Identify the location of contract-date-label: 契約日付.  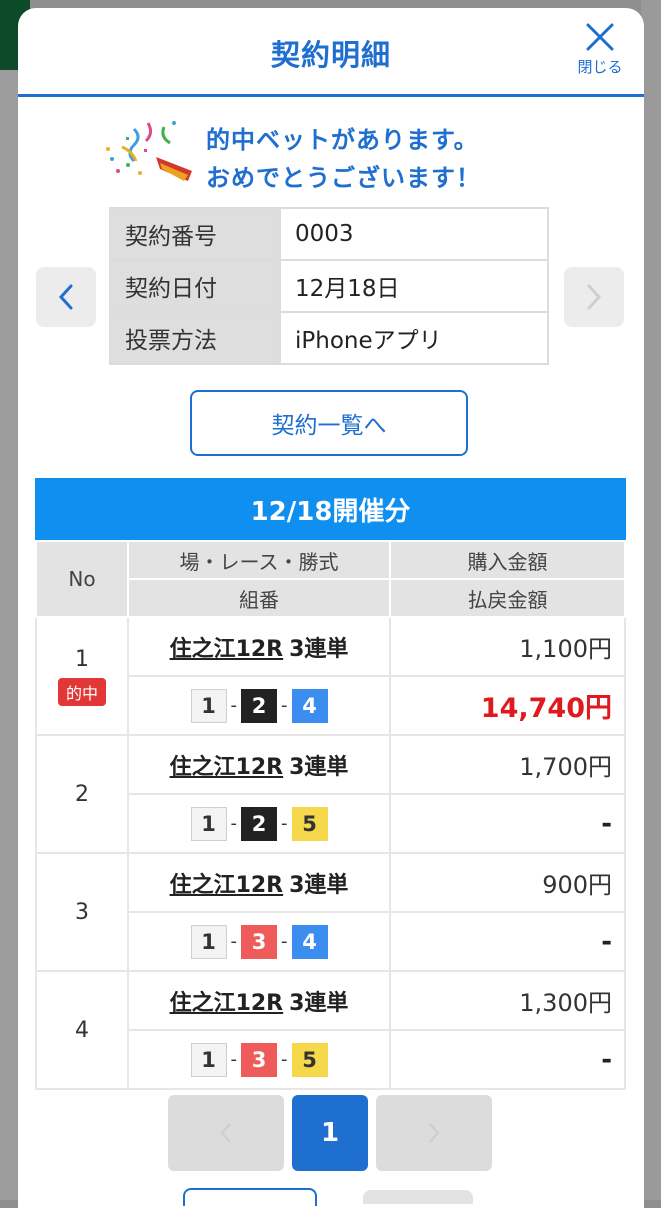
(195, 286).